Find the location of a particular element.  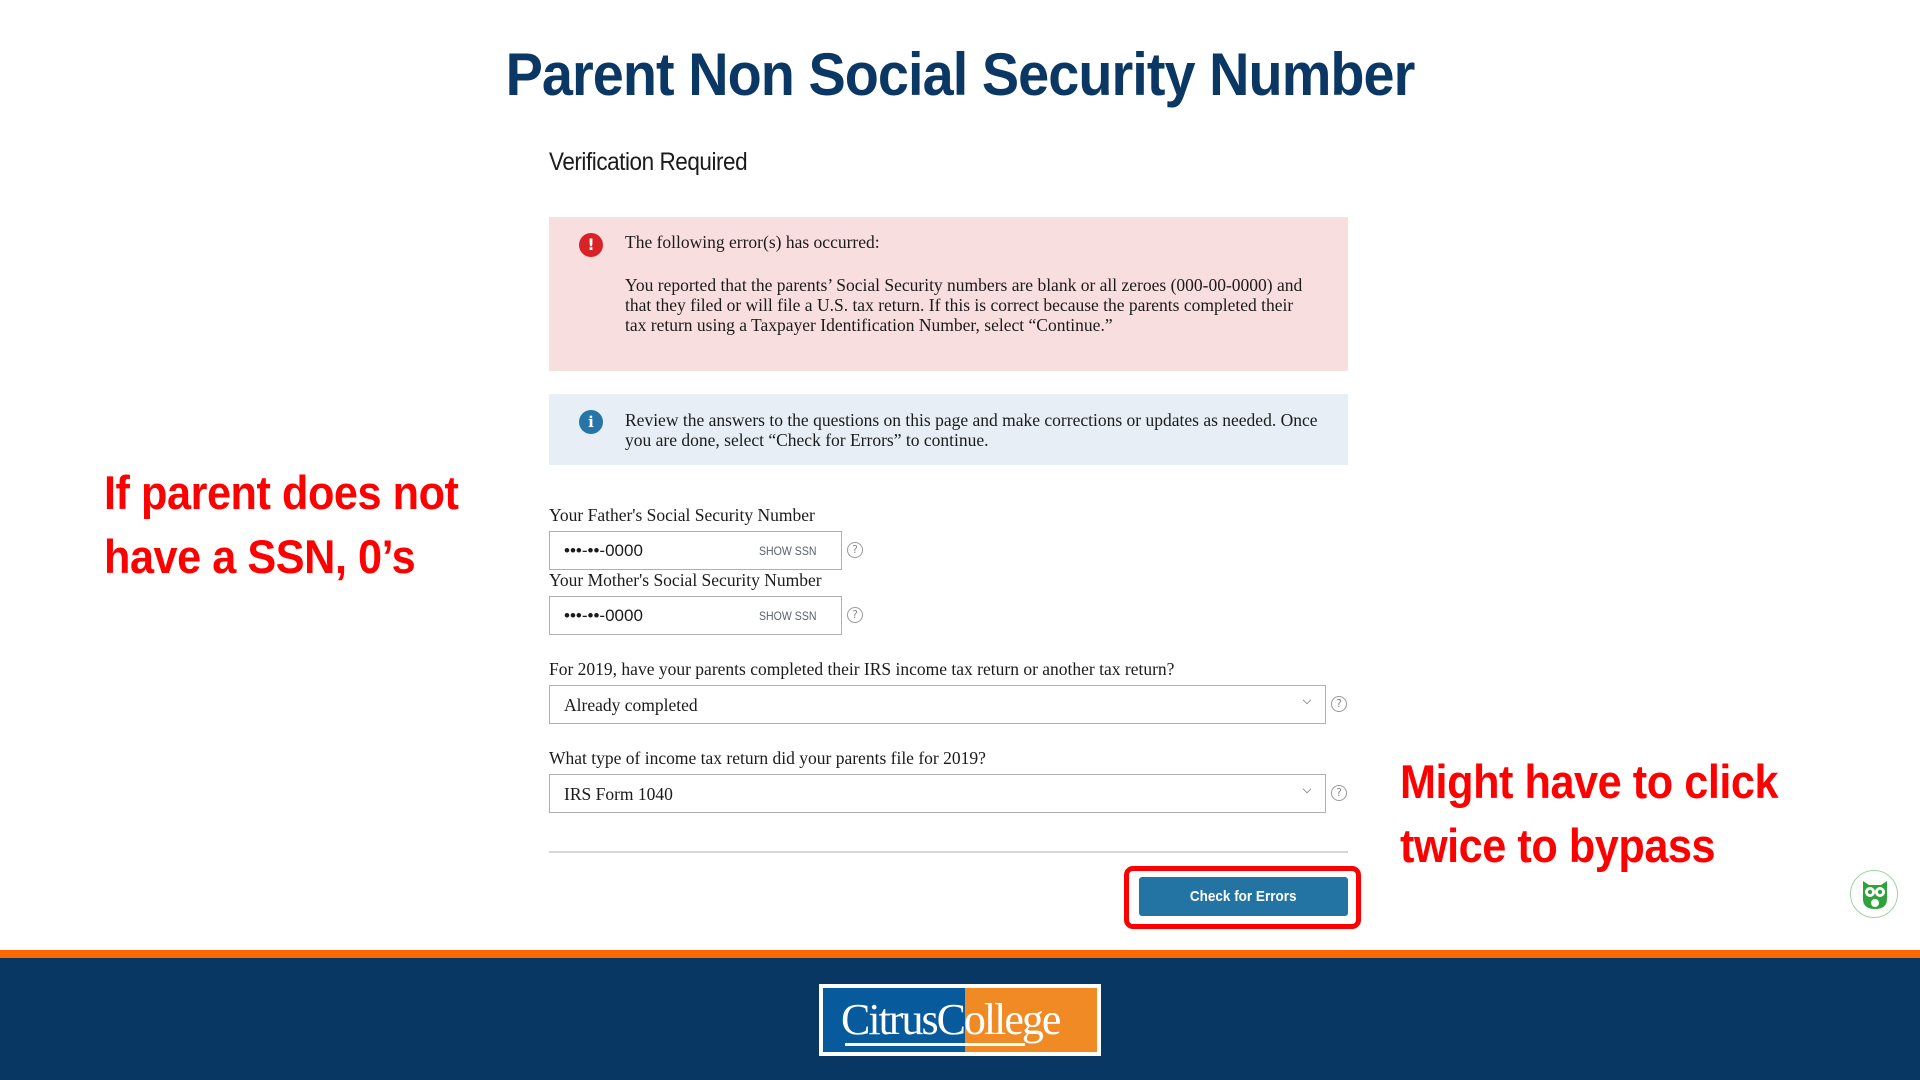

footer-stripe is located at coordinates (960, 954).